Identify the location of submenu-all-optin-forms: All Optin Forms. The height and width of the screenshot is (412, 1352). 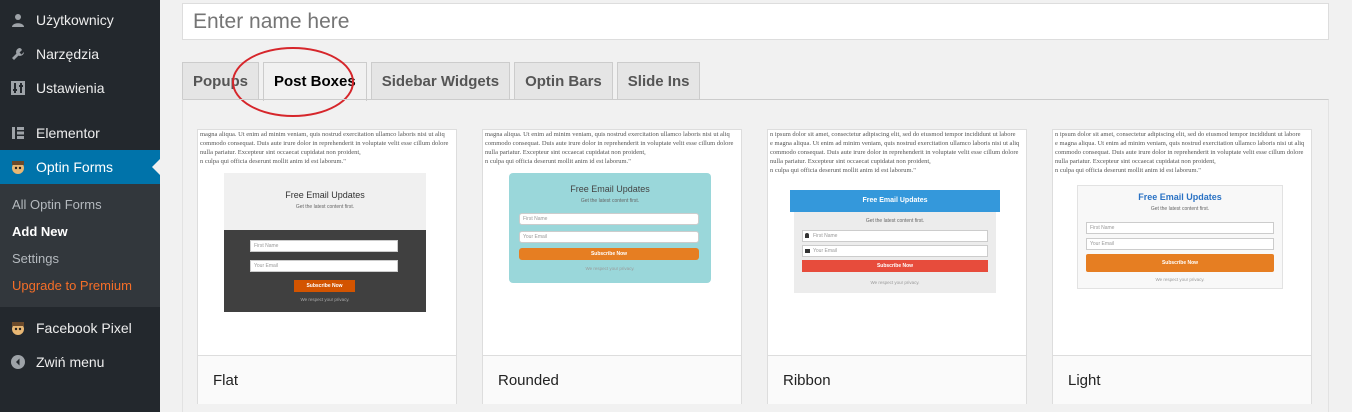
(80, 204).